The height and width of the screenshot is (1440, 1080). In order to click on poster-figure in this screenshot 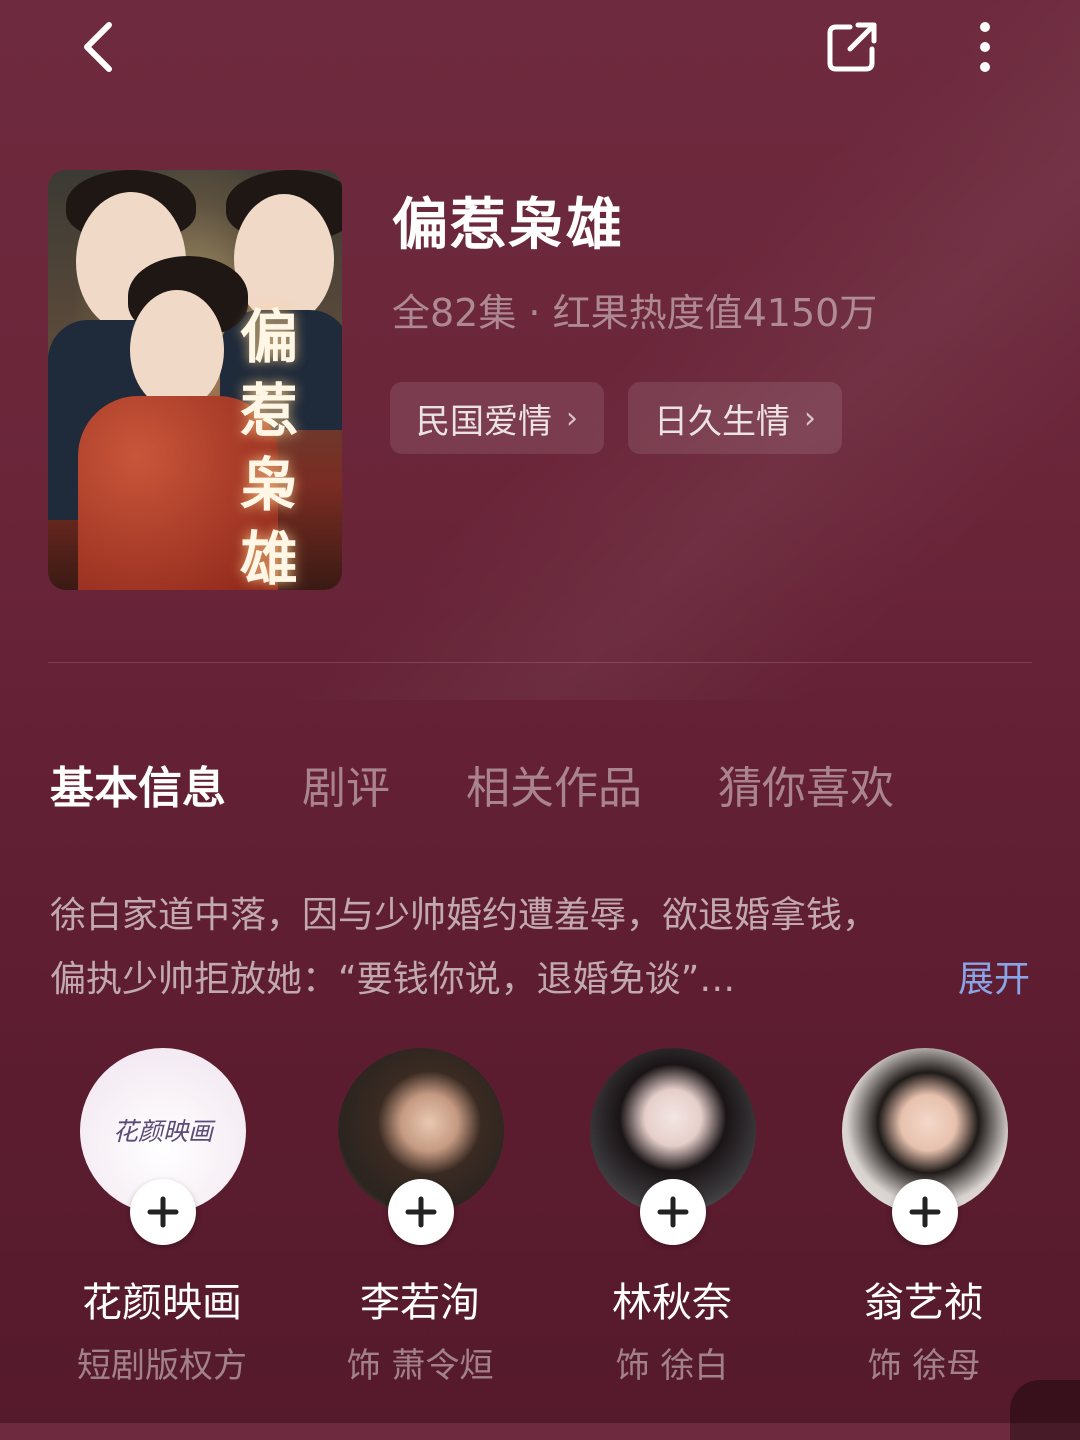, I will do `click(177, 350)`.